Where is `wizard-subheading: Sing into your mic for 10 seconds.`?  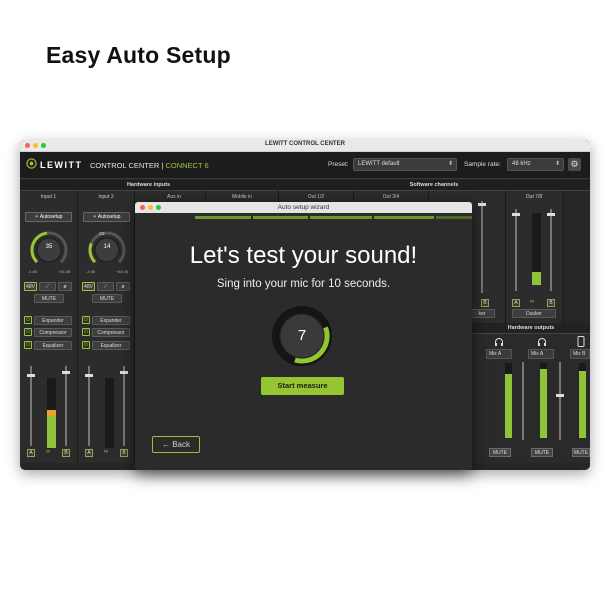 wizard-subheading: Sing into your mic for 10 seconds. is located at coordinates (303, 284).